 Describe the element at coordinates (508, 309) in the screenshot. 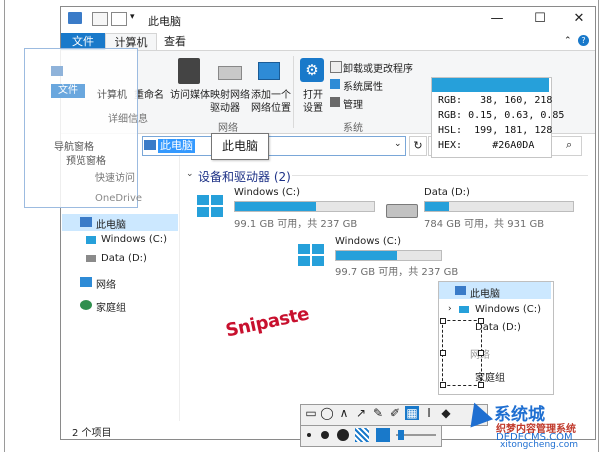

I see `snippet-item-windows-c: Windows (C:)` at that location.